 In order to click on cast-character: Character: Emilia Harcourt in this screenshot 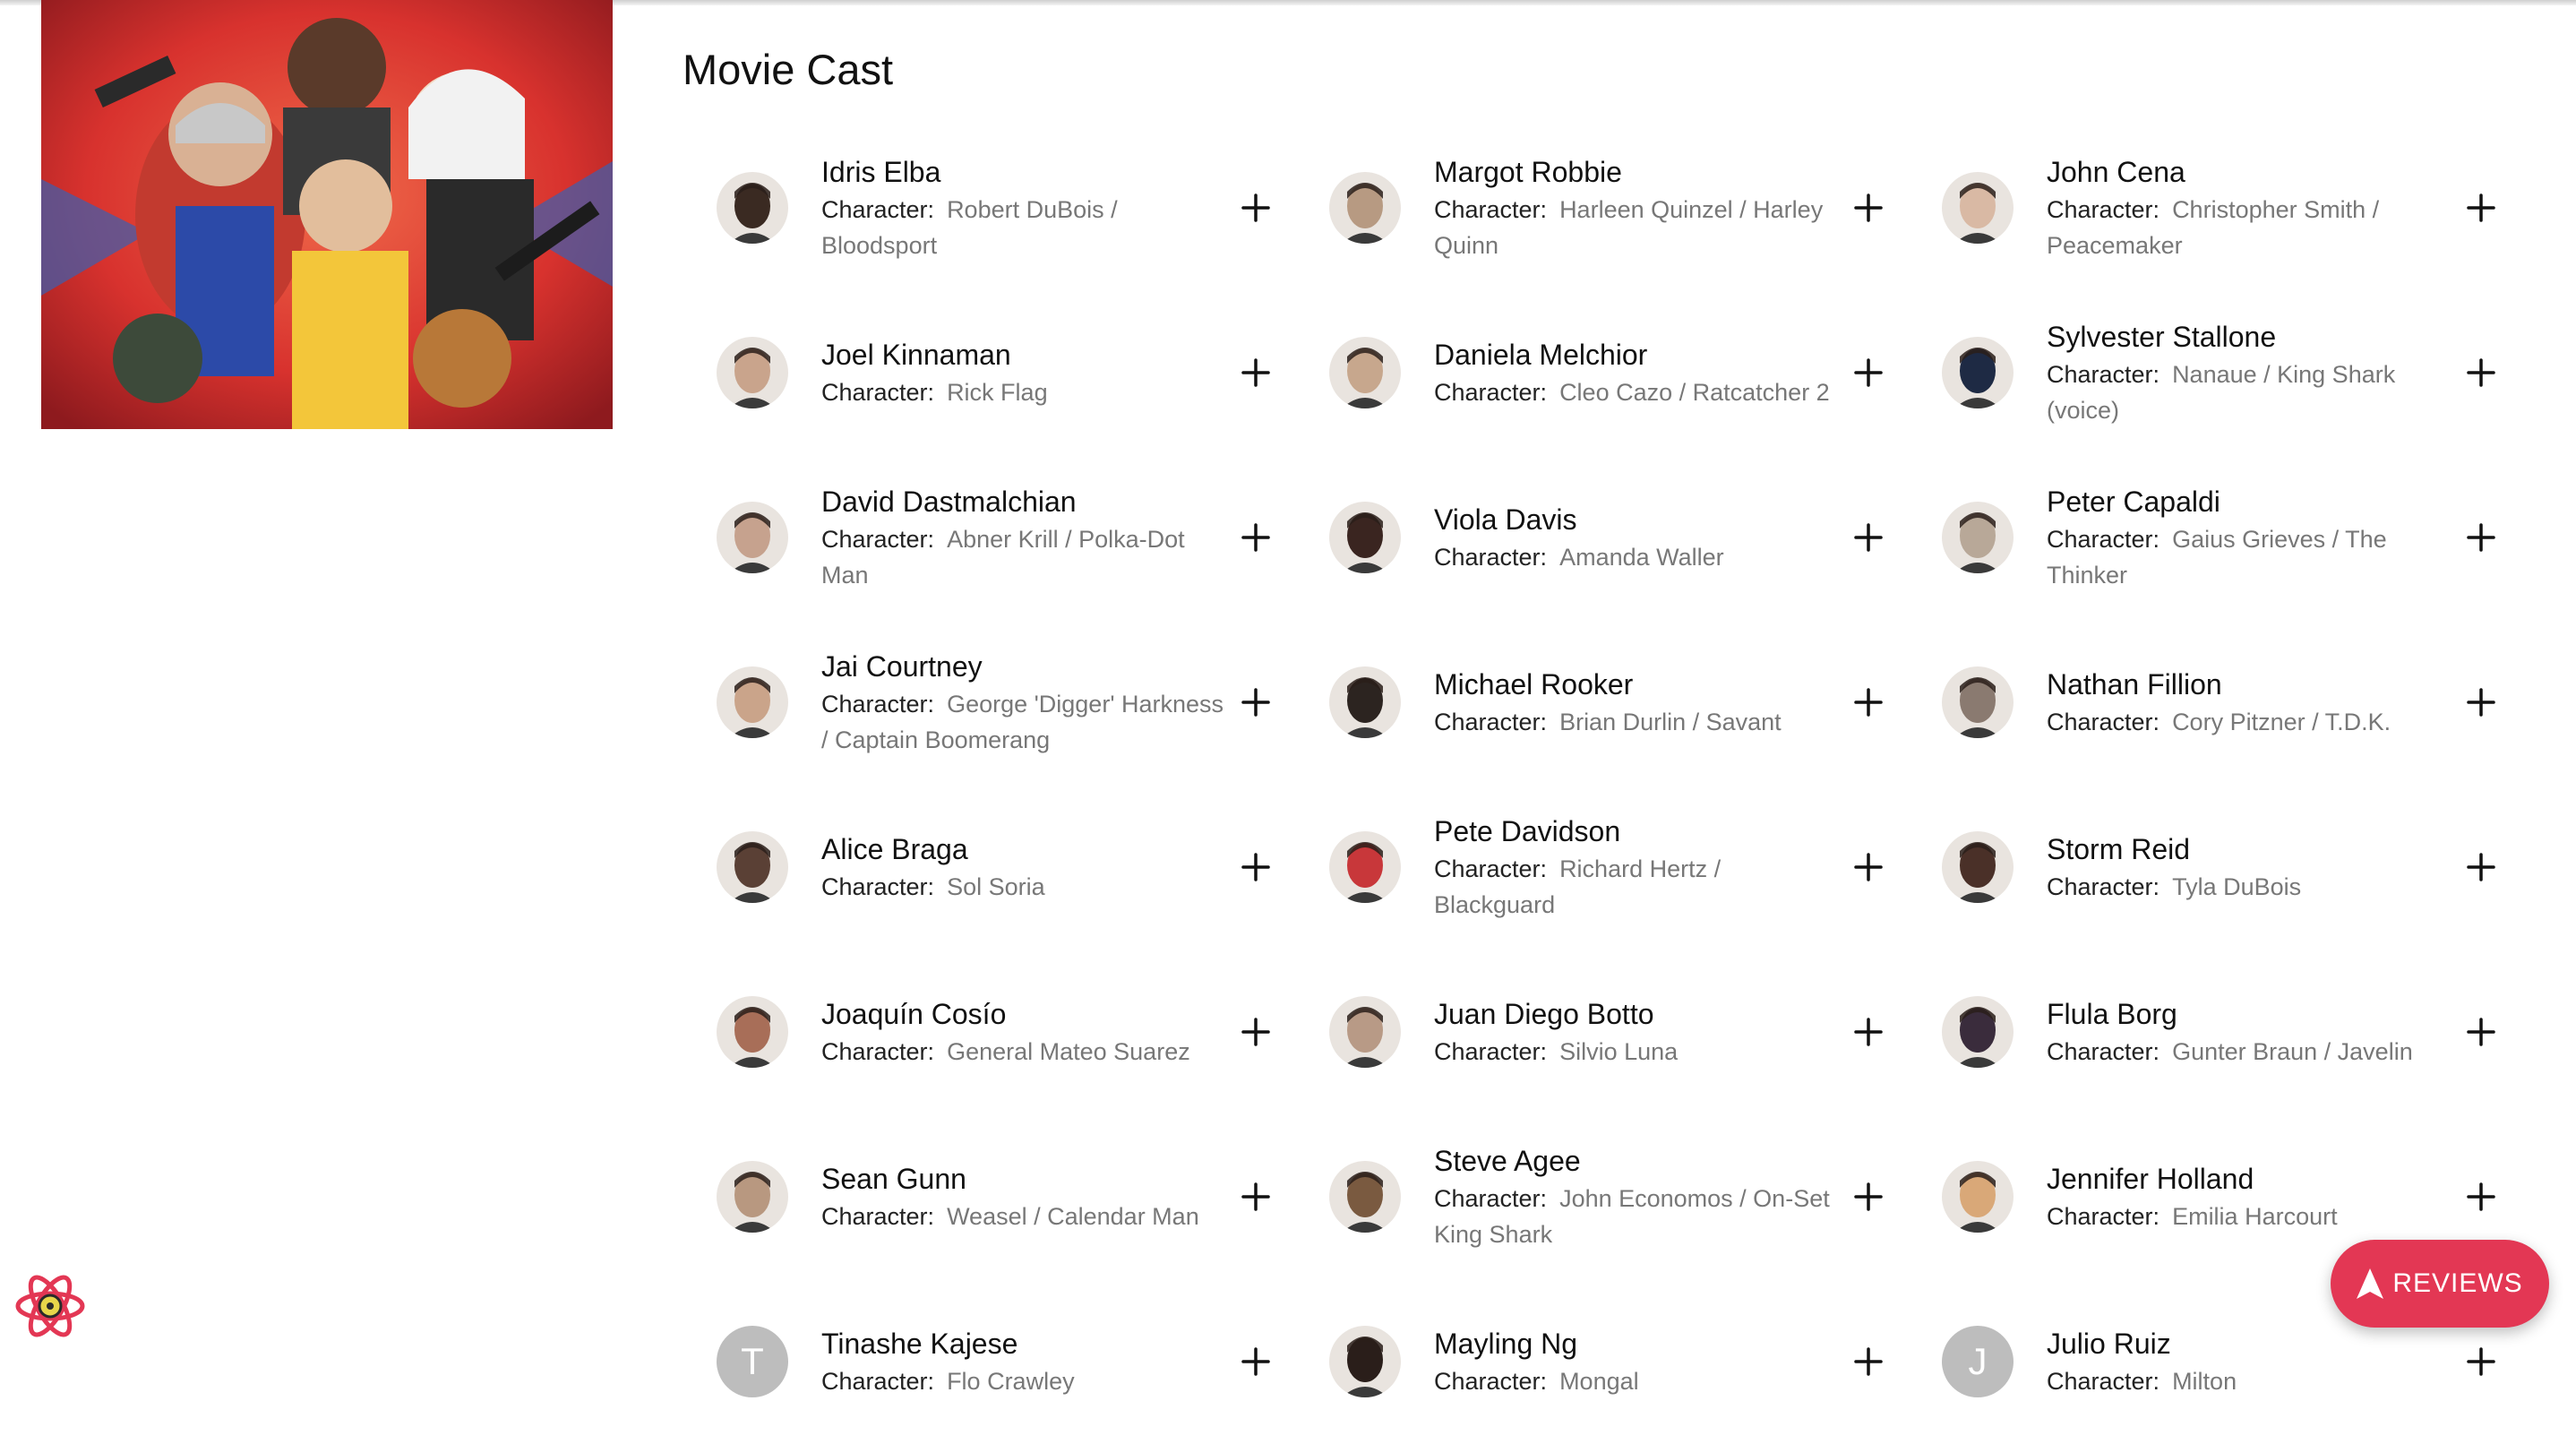, I will do `click(2249, 1216)`.